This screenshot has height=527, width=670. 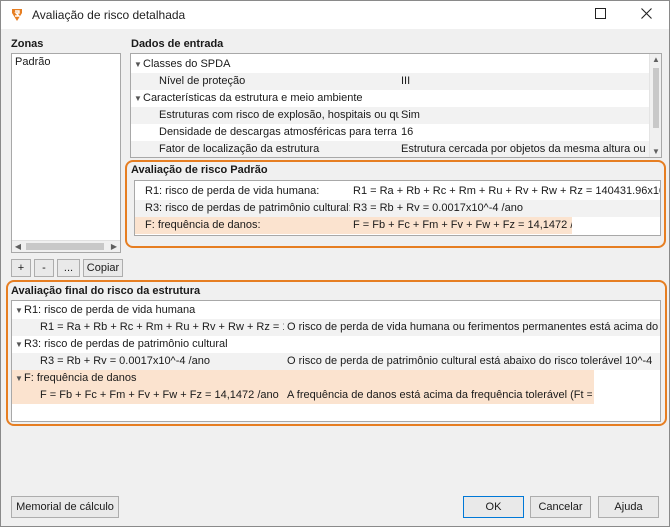 I want to click on zones-list: Padrão ◀ ▶, so click(x=66, y=153).